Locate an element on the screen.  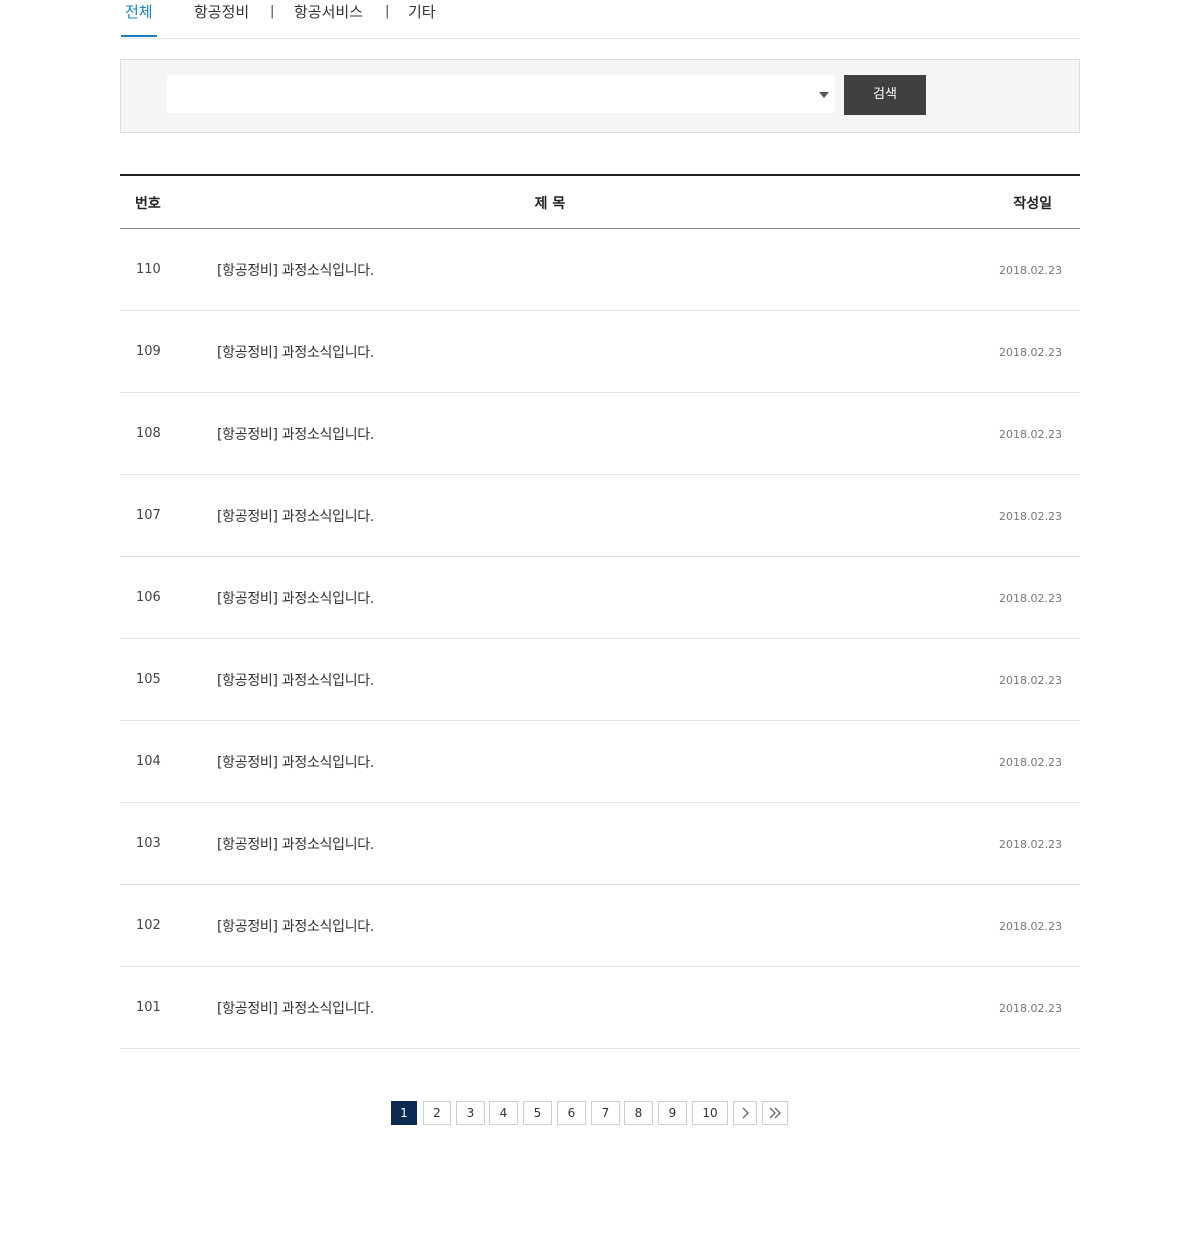
table-row: 108 [항공정비] 과정소식입니다. 2018.02.23 is located at coordinates (600, 434).